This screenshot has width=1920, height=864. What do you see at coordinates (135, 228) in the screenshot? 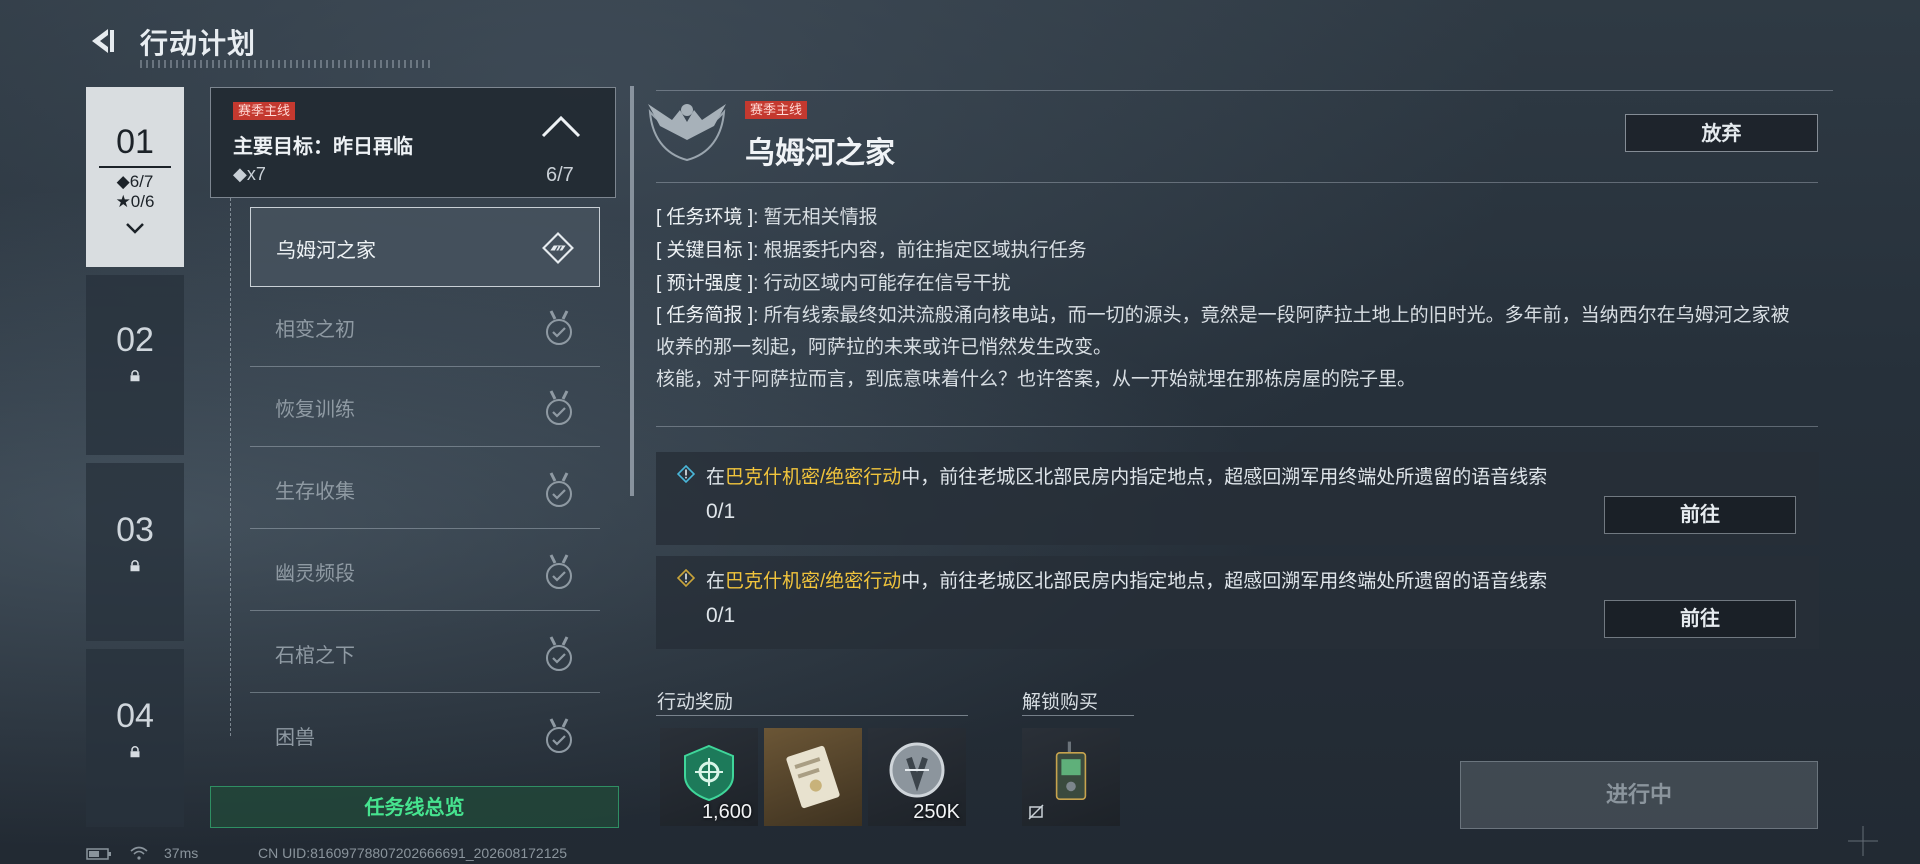
I see `chevron-down-icon` at bounding box center [135, 228].